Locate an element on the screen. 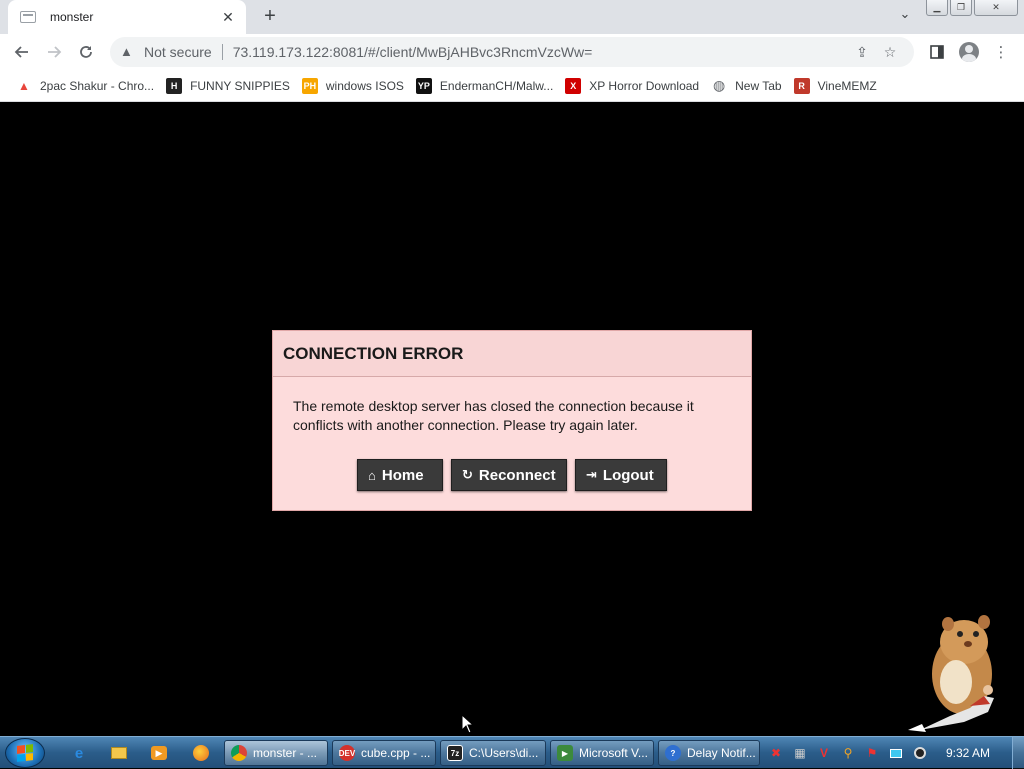 Image resolution: width=1024 pixels, height=769 pixels. flag-tray-icon: ⚑ is located at coordinates (872, 753).